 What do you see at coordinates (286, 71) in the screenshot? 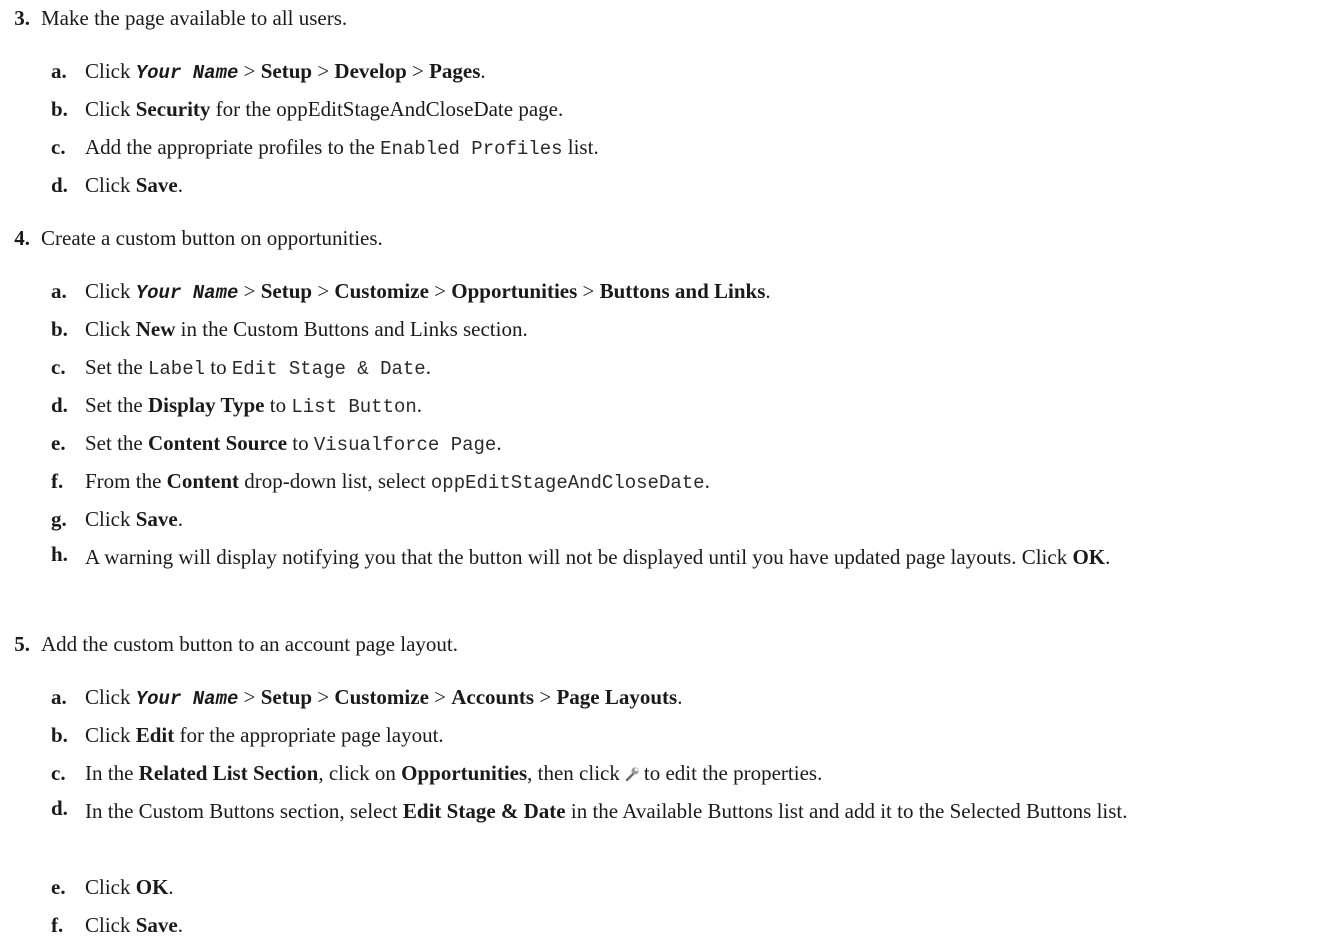
I see `menu-path-setup: Setup` at bounding box center [286, 71].